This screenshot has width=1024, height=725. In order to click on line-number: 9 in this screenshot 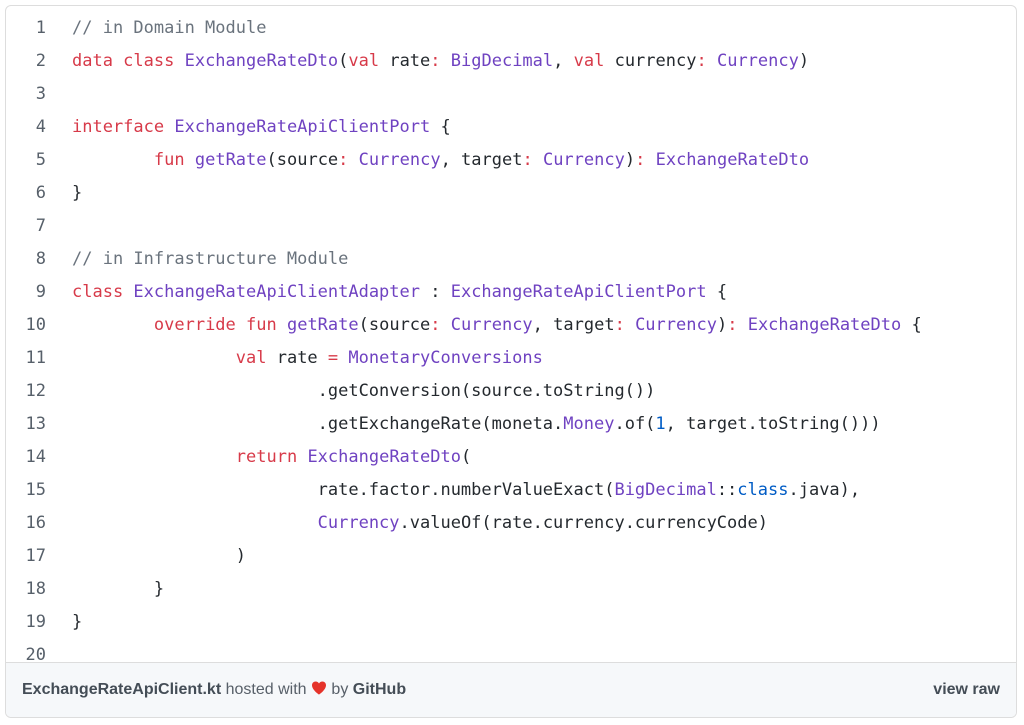, I will do `click(40, 292)`.